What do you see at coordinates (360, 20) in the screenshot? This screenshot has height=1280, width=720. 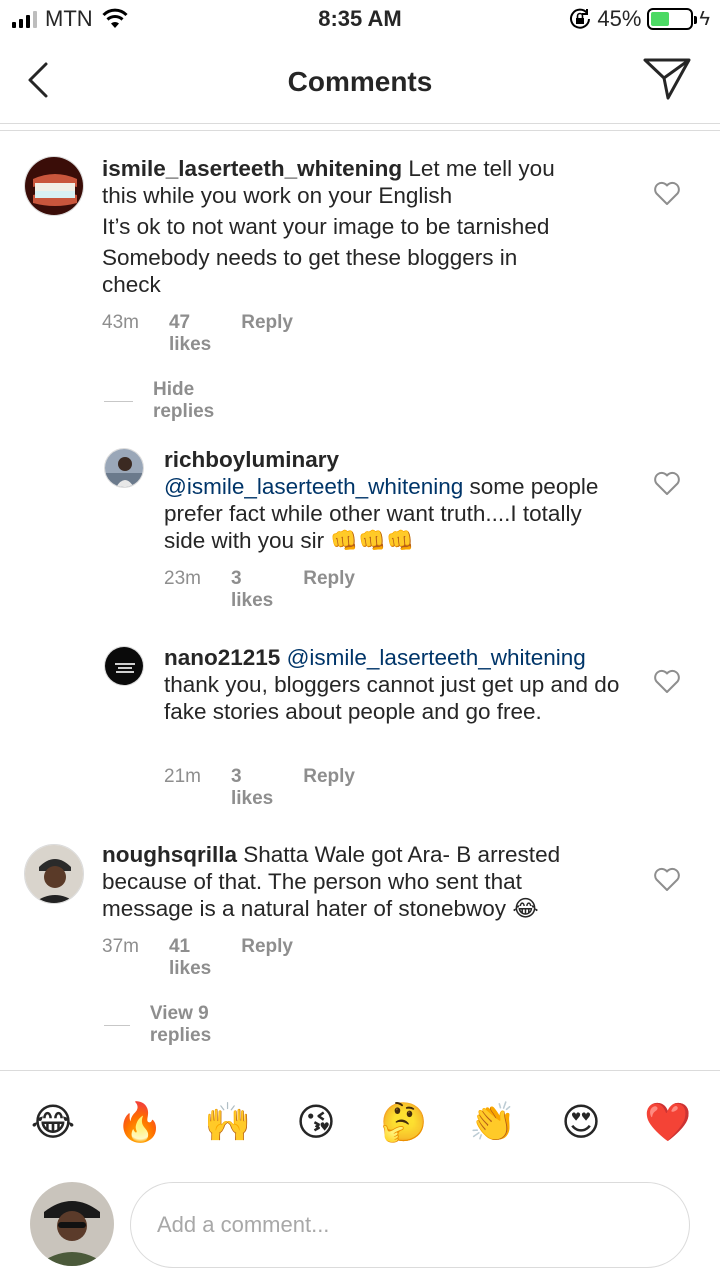 I see `status-bar: MTN 8:35 AM 45% ϟ` at bounding box center [360, 20].